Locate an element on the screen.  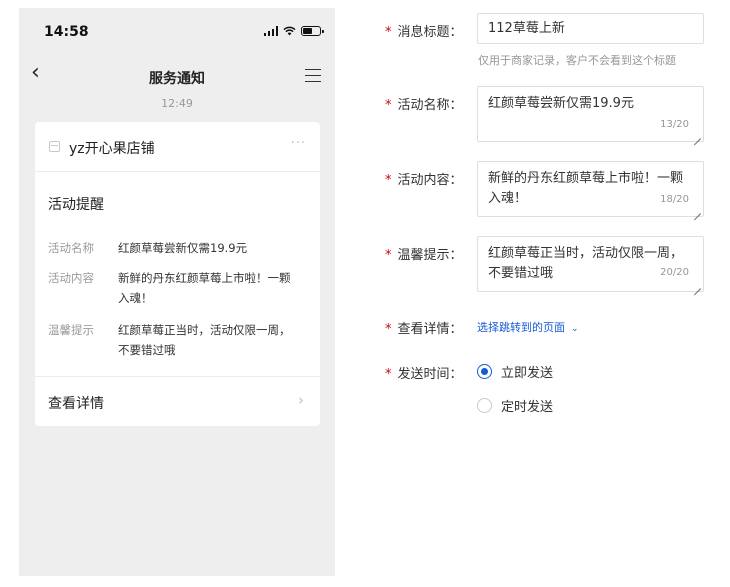
char-count: 18/20 is located at coordinates (674, 199).